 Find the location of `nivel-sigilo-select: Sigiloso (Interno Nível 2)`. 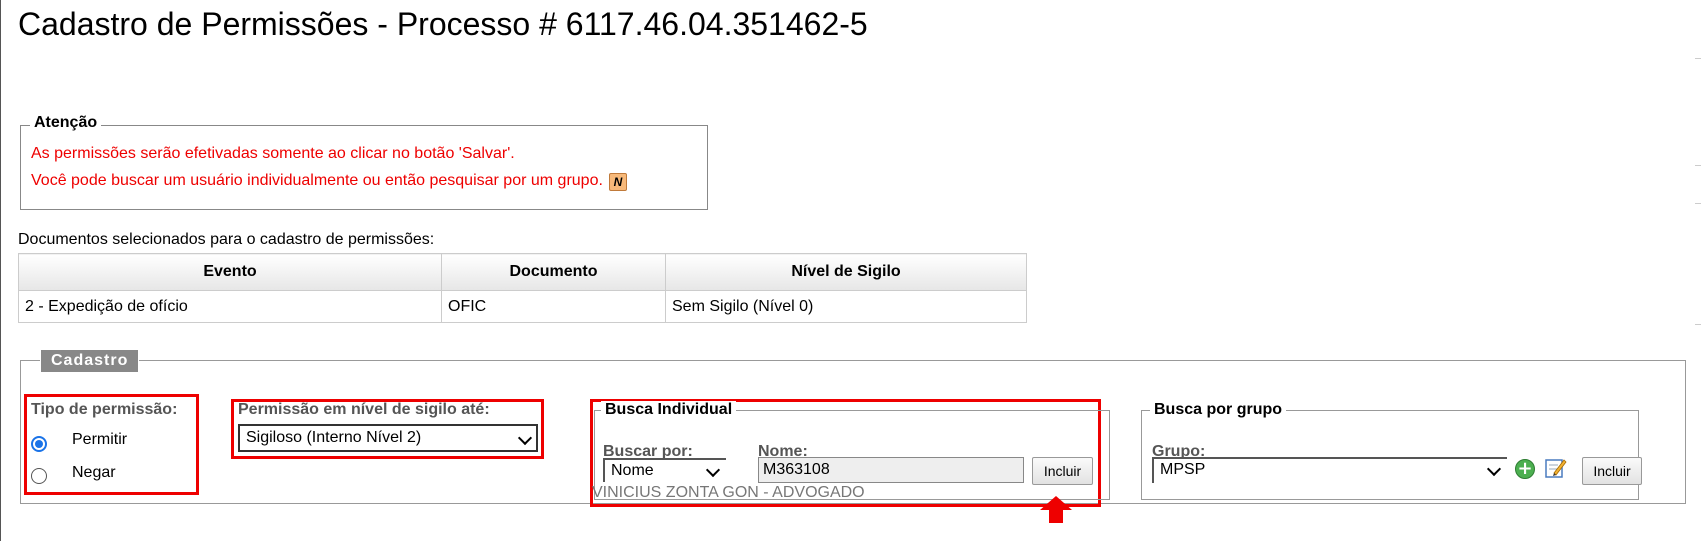

nivel-sigilo-select: Sigiloso (Interno Nível 2) is located at coordinates (388, 438).